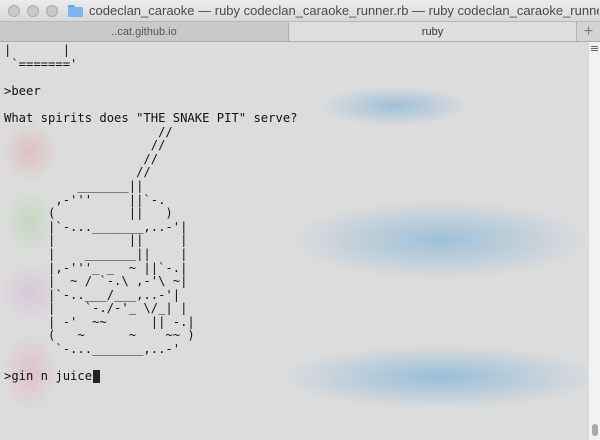  Describe the element at coordinates (75, 10) in the screenshot. I see `folder-icon` at that location.